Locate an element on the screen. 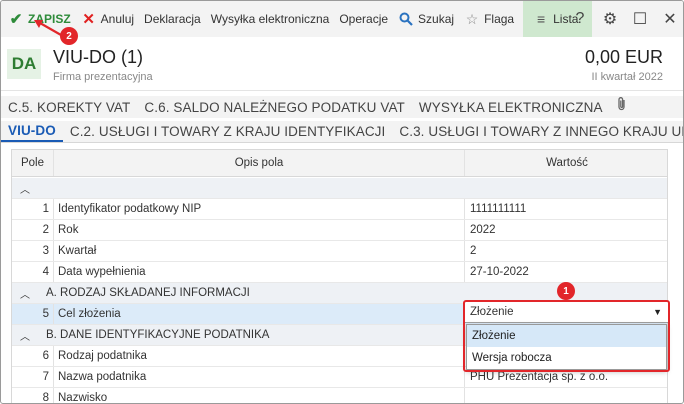 The height and width of the screenshot is (404, 684). tab-c5-korekty-vat: C.5. KOREKTY VAT is located at coordinates (69, 109).